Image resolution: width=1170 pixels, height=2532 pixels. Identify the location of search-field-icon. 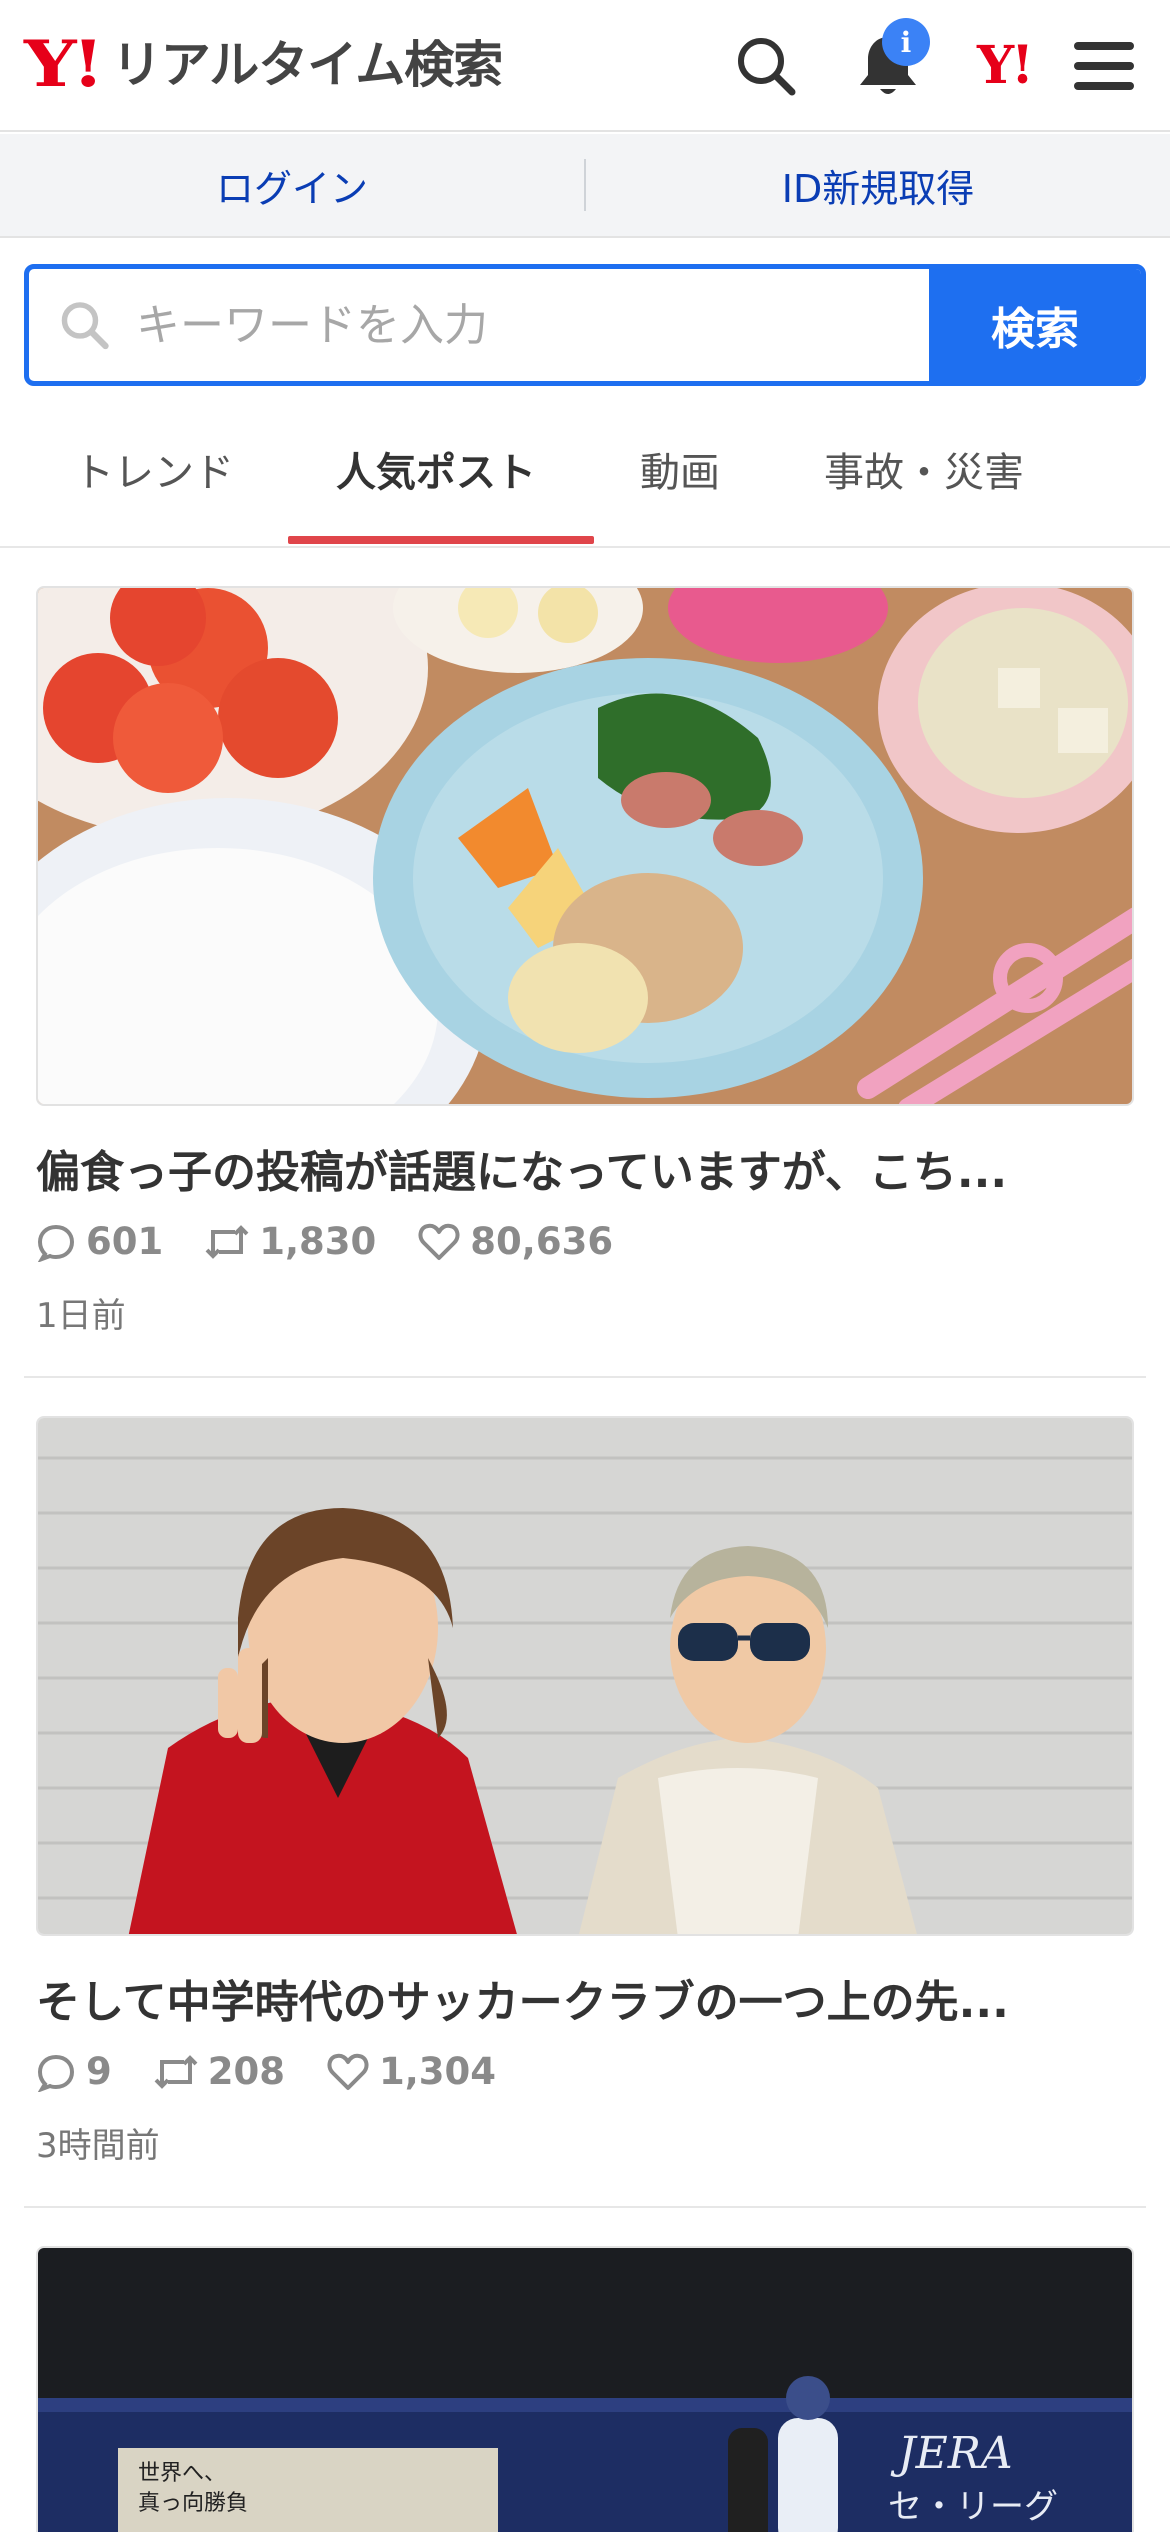
(85, 326).